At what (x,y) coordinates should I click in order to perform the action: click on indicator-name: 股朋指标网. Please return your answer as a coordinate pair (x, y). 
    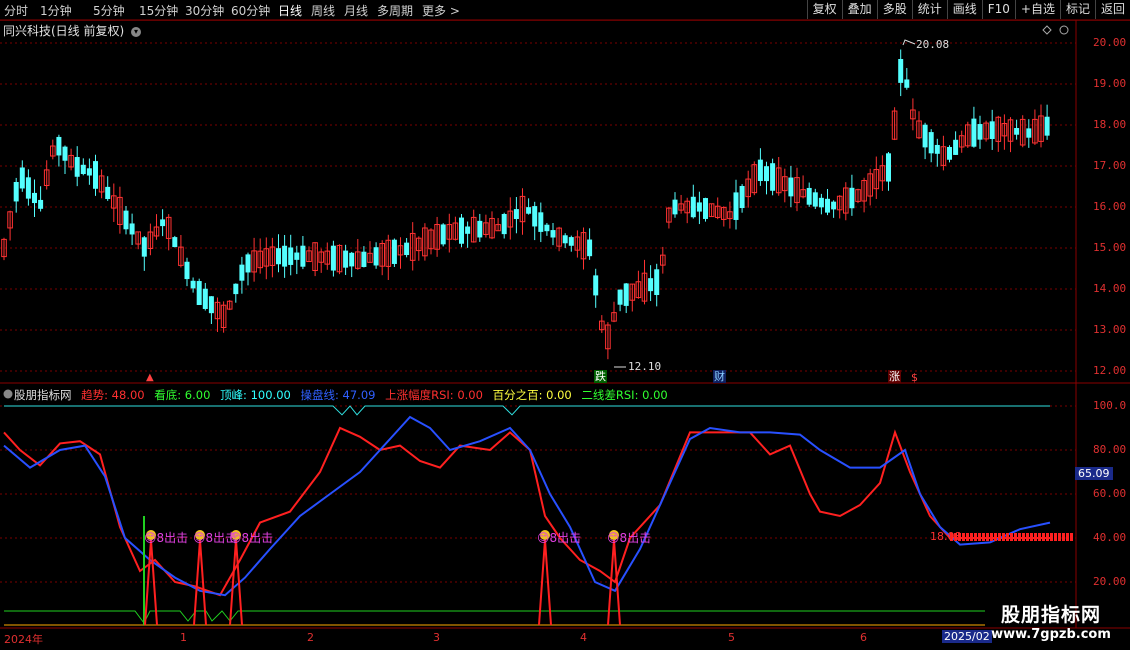
    Looking at the image, I should click on (43, 395).